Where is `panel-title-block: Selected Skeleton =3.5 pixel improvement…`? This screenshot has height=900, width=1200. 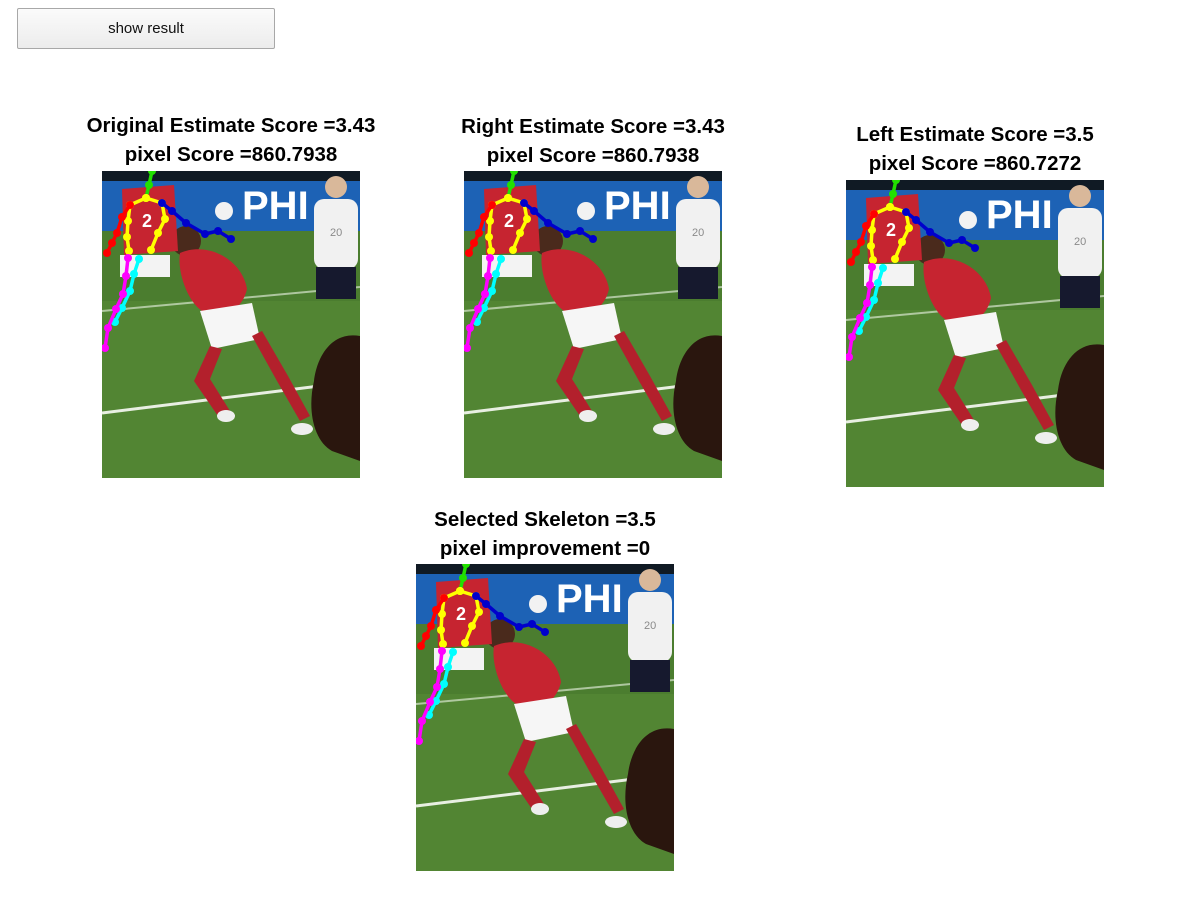
panel-title-block: Selected Skeleton =3.5 pixel improvement… is located at coordinates (545, 534).